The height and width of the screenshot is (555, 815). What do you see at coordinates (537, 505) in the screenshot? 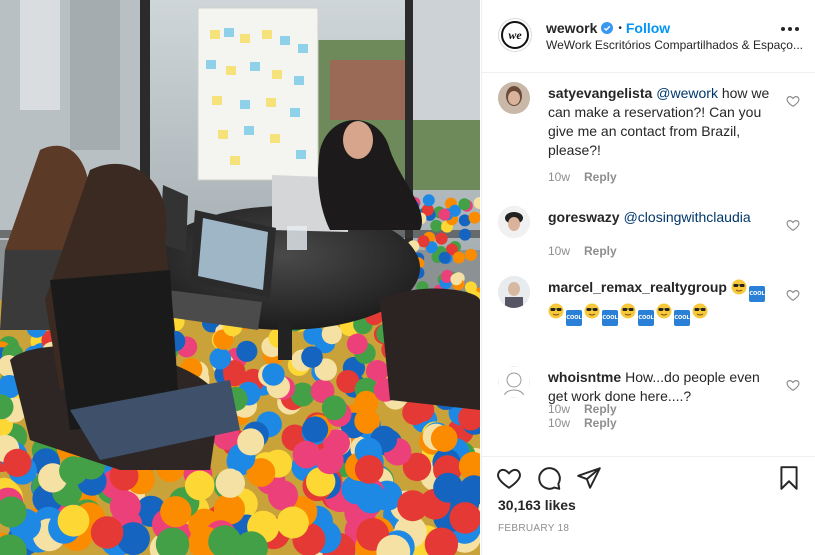
I see `likes-count: 30,163 likes` at bounding box center [537, 505].